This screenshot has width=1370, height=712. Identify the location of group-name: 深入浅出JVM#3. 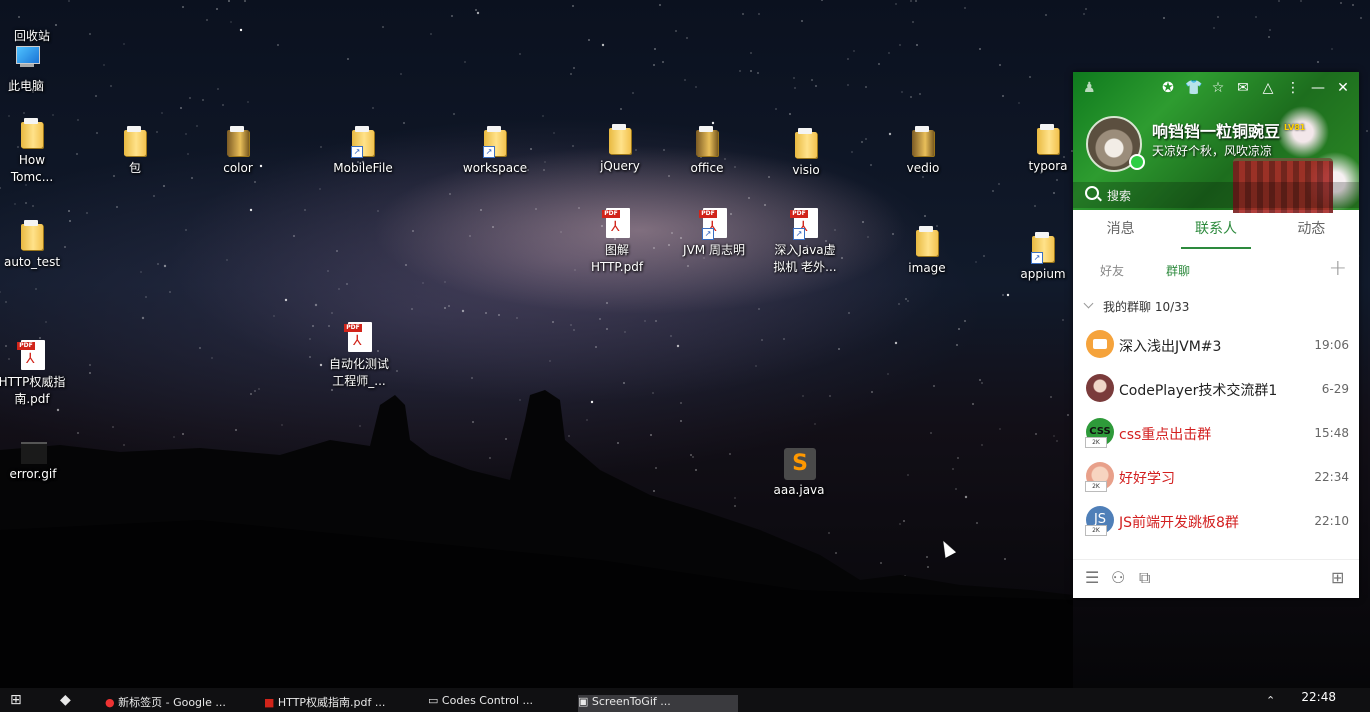
(1170, 347).